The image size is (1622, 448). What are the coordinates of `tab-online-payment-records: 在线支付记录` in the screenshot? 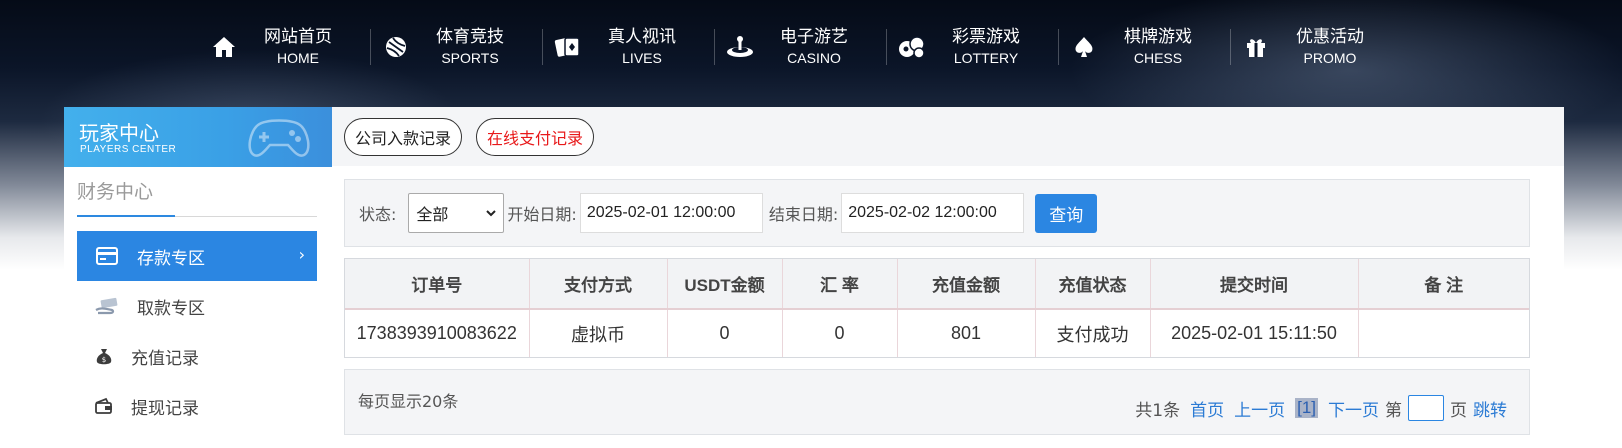 It's located at (535, 136).